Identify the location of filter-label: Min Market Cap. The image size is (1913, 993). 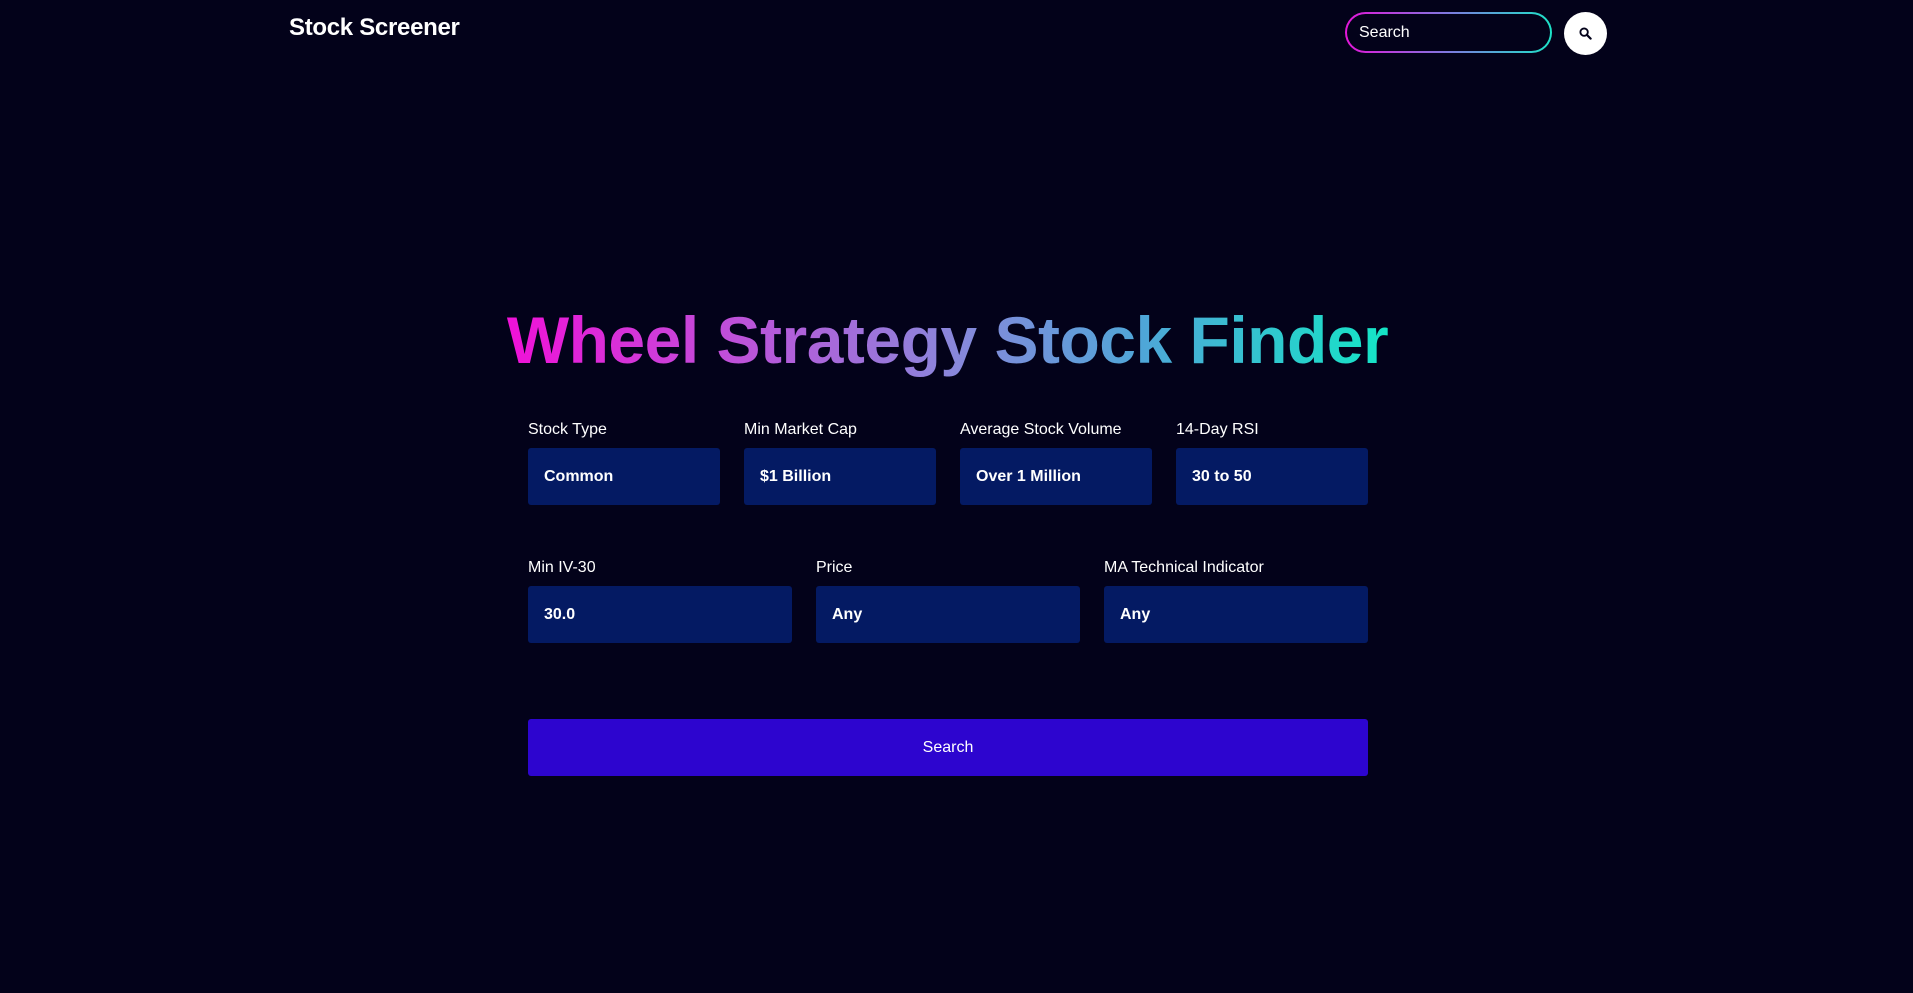
(800, 429).